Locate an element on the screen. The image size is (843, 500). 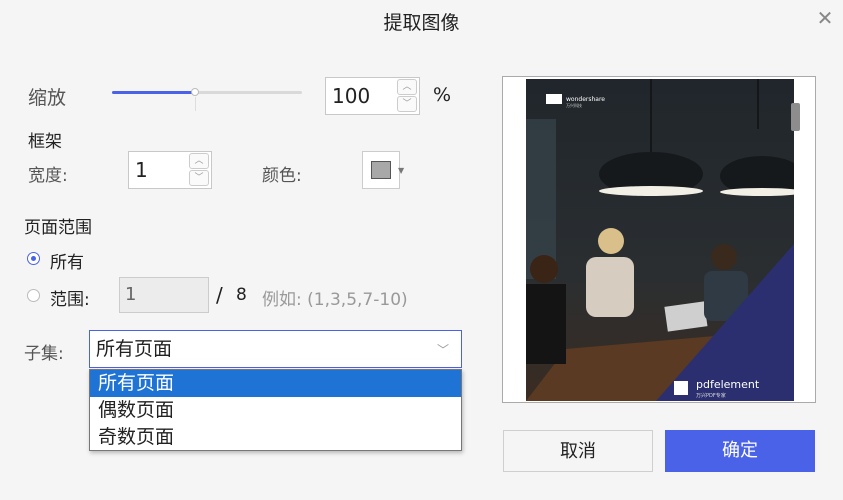
zoom-label: 缩放 is located at coordinates (47, 98).